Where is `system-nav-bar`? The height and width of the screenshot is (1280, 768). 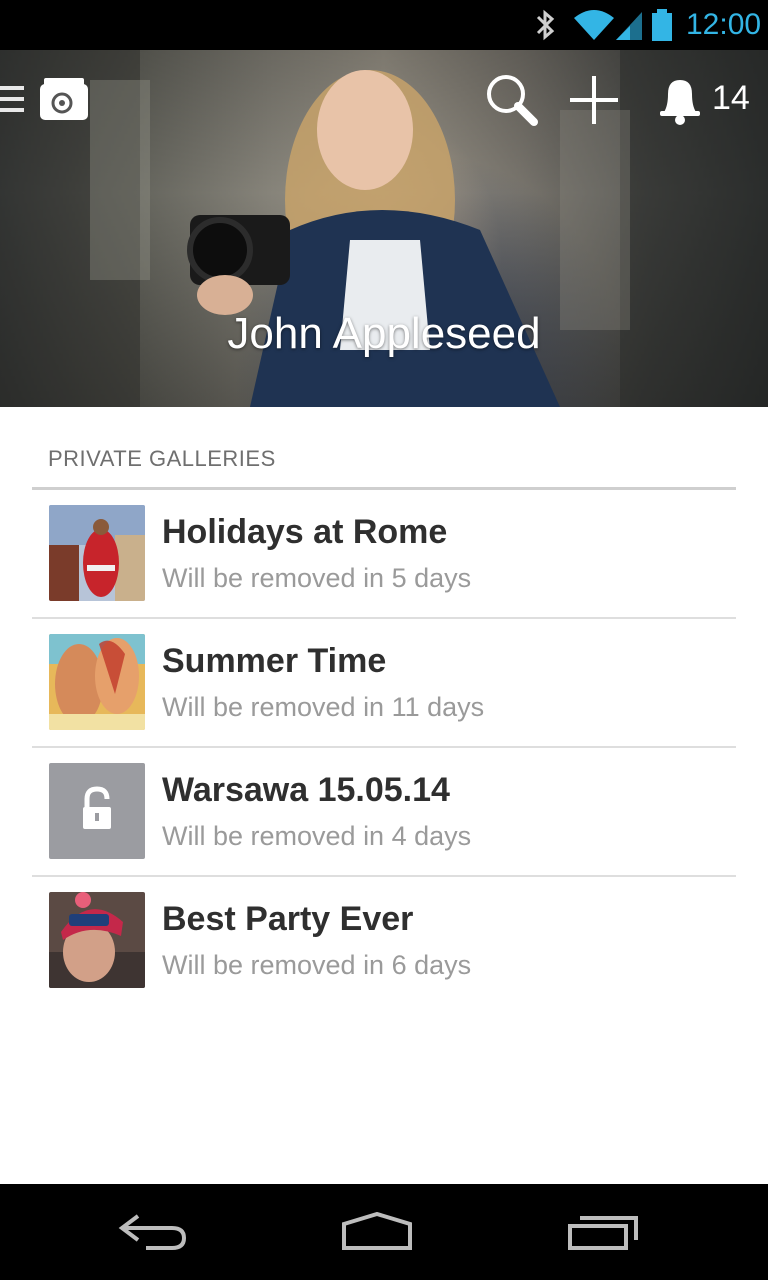
system-nav-bar is located at coordinates (384, 1232).